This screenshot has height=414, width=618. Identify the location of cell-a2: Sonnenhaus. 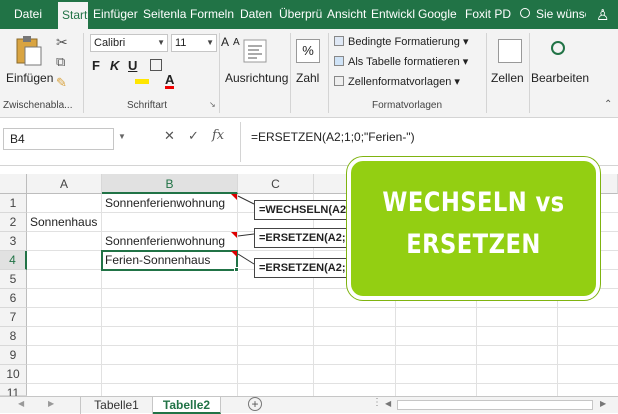
(62, 222).